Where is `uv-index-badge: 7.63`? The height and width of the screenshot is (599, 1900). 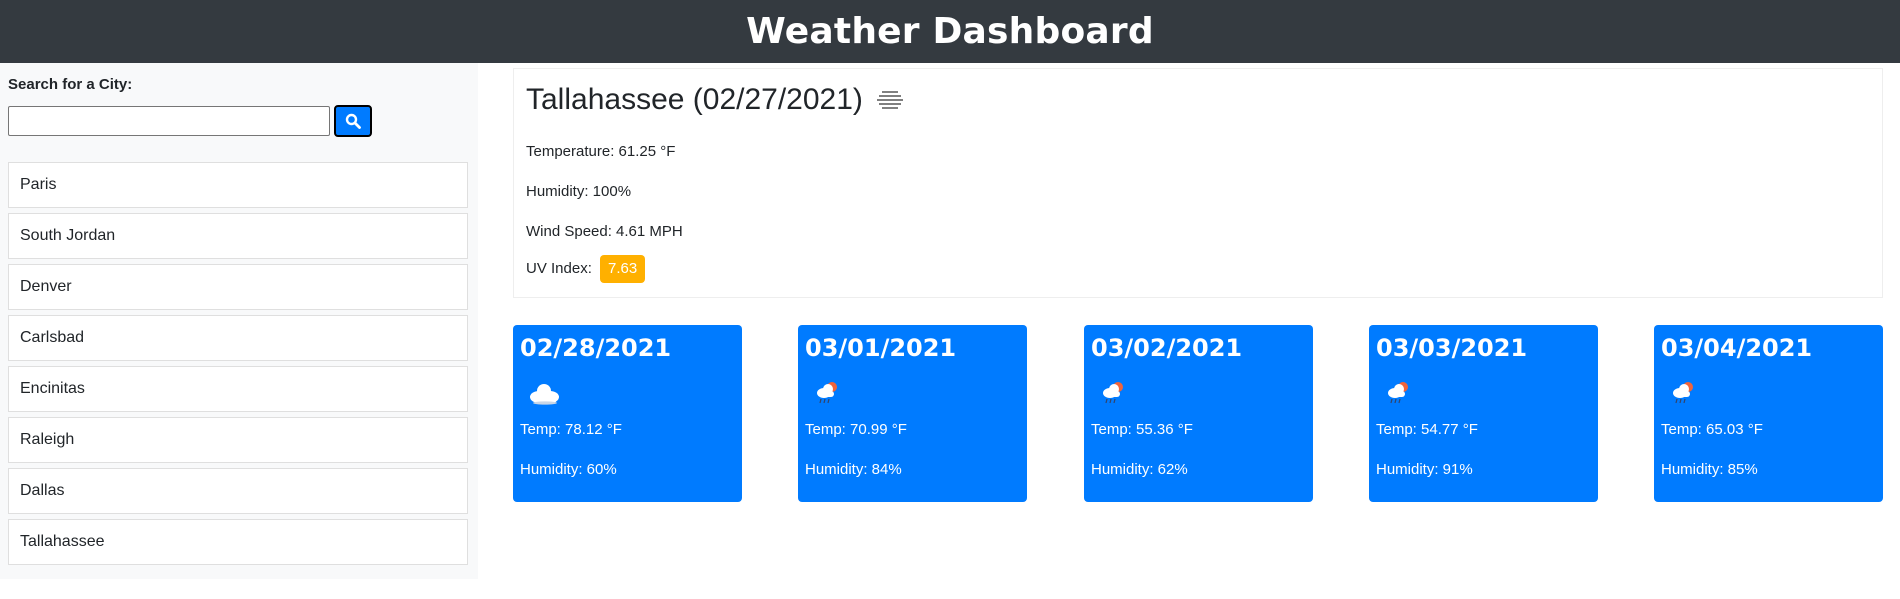
uv-index-badge: 7.63 is located at coordinates (623, 269).